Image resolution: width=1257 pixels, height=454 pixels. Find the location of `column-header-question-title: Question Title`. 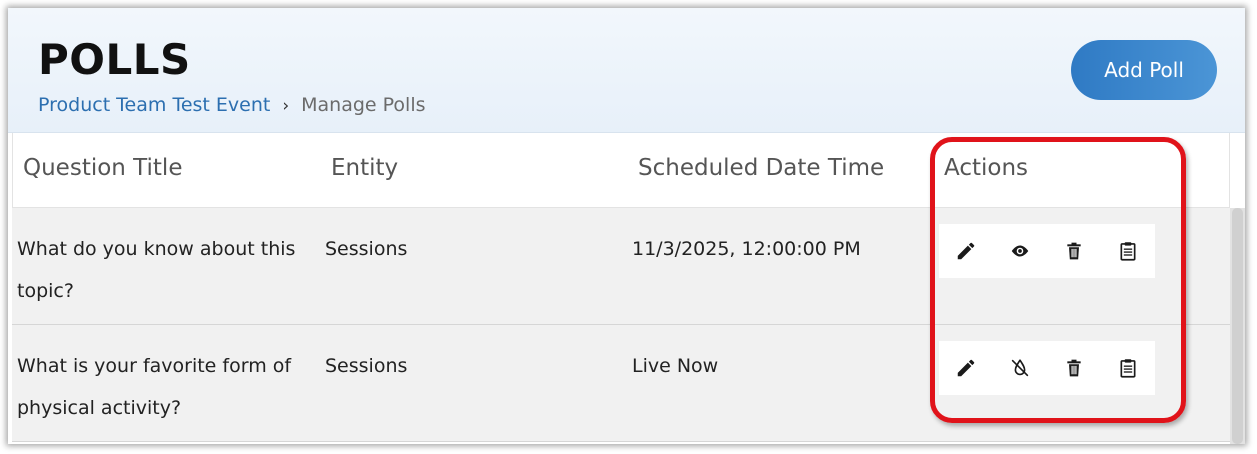

column-header-question-title: Question Title is located at coordinates (102, 168).